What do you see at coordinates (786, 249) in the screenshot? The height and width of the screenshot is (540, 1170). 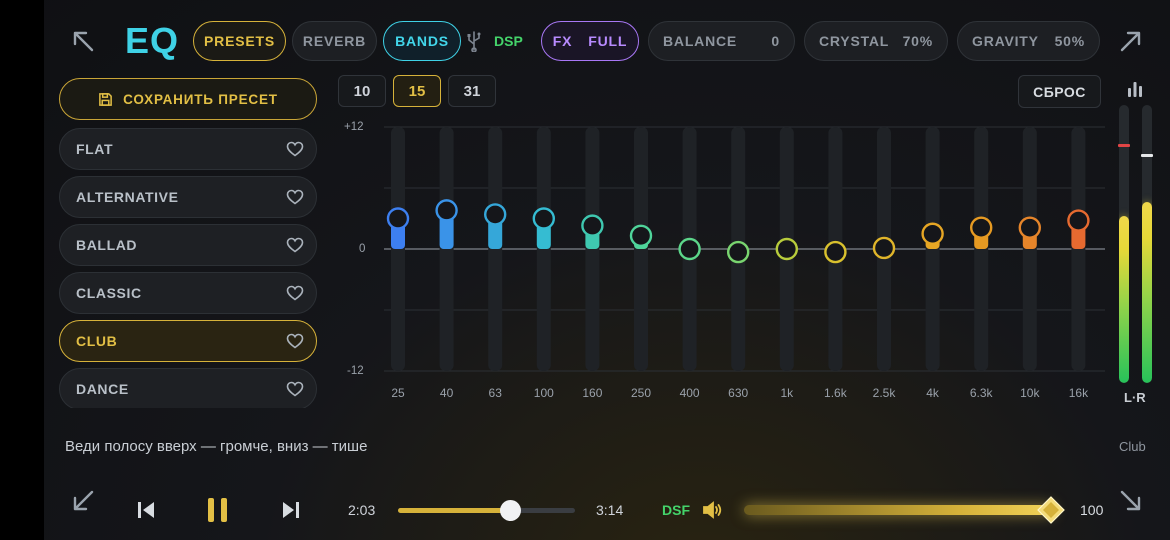 I see `band-knob-1k` at bounding box center [786, 249].